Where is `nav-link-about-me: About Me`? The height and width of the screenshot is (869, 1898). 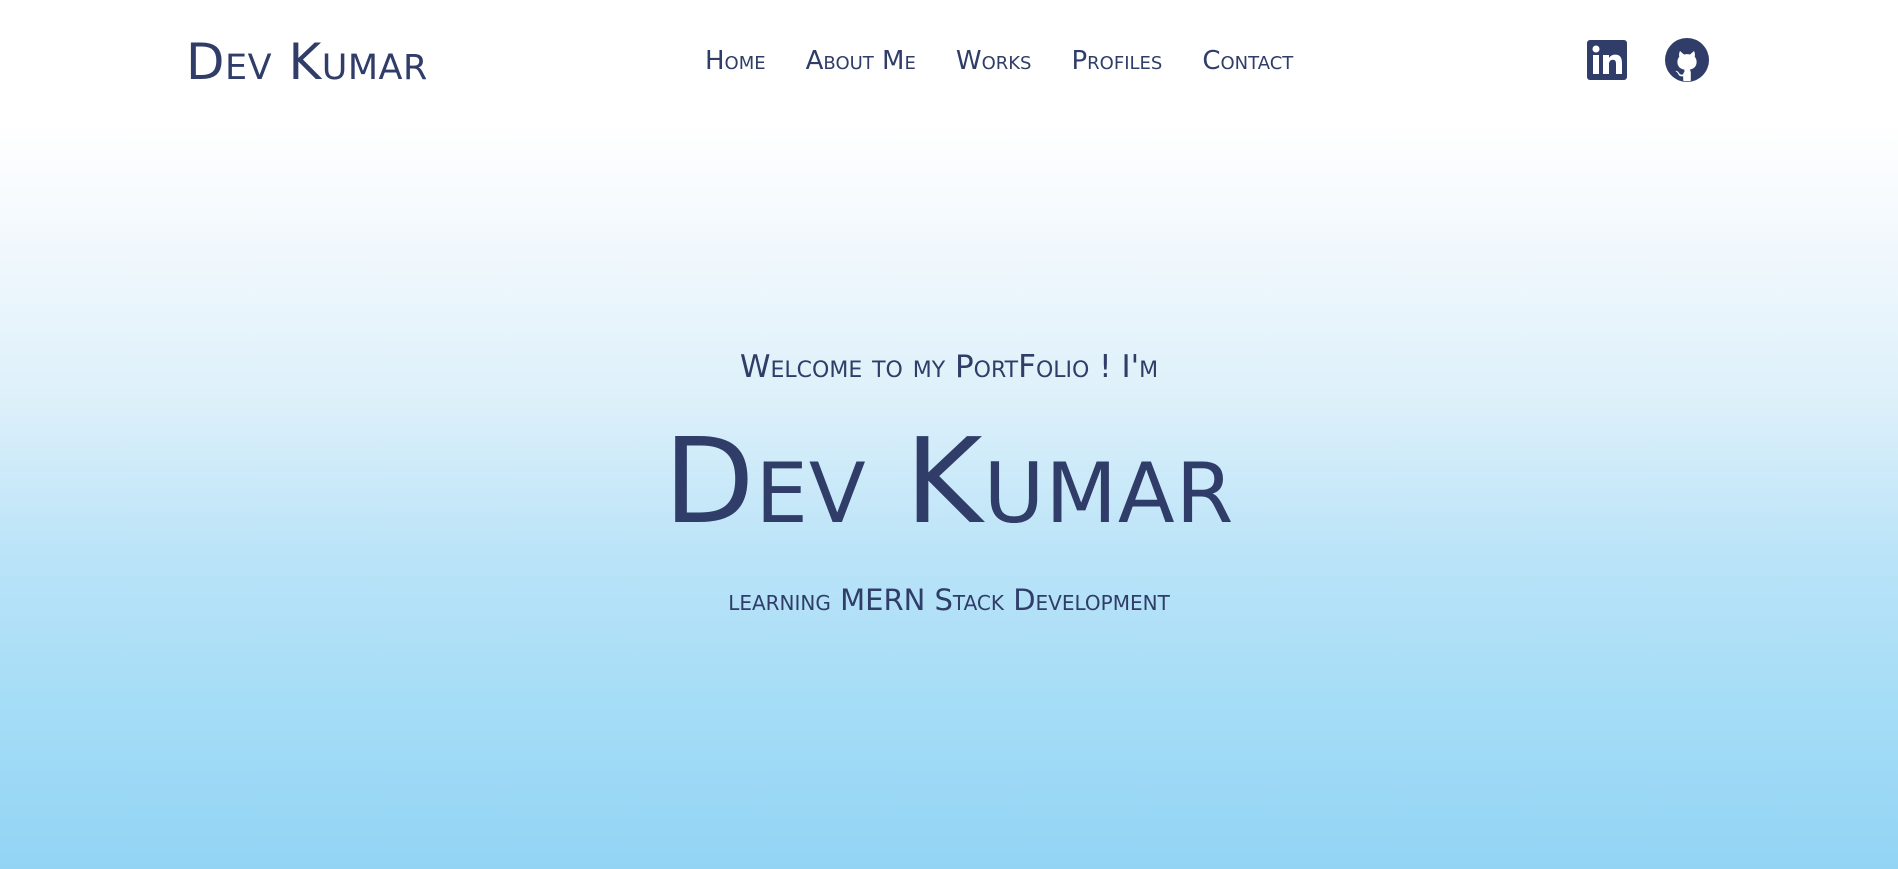
nav-link-about-me: About Me is located at coordinates (861, 61).